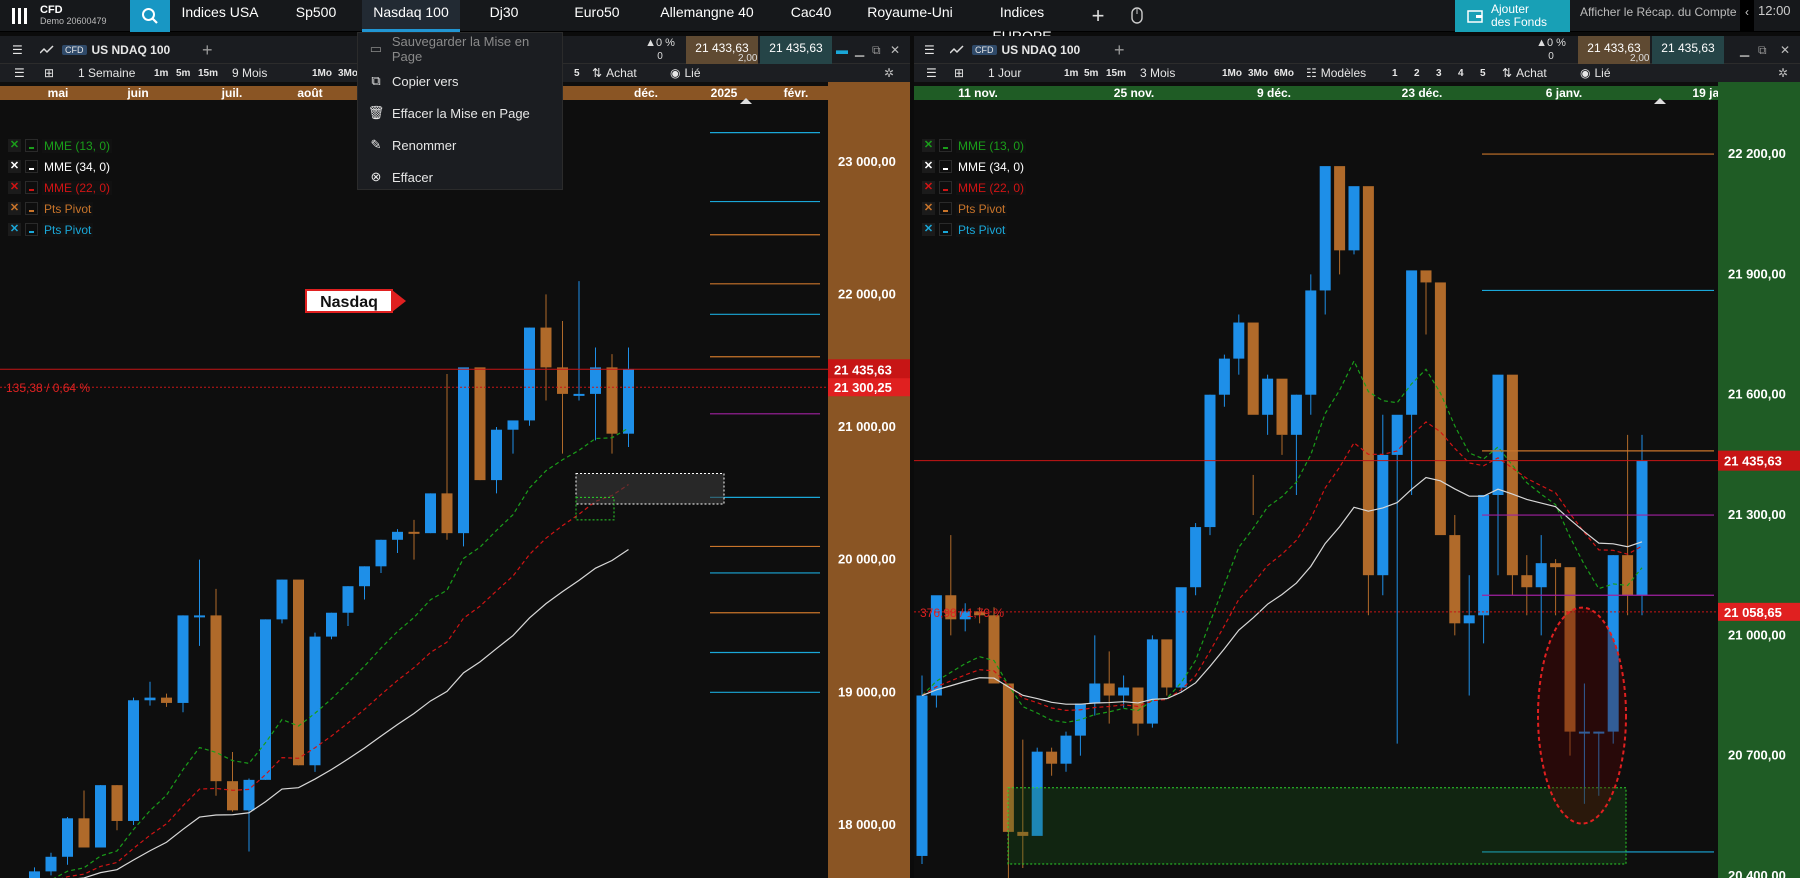  Describe the element at coordinates (220, 16) in the screenshot. I see `tab-indices-usa: Indices USA` at that location.